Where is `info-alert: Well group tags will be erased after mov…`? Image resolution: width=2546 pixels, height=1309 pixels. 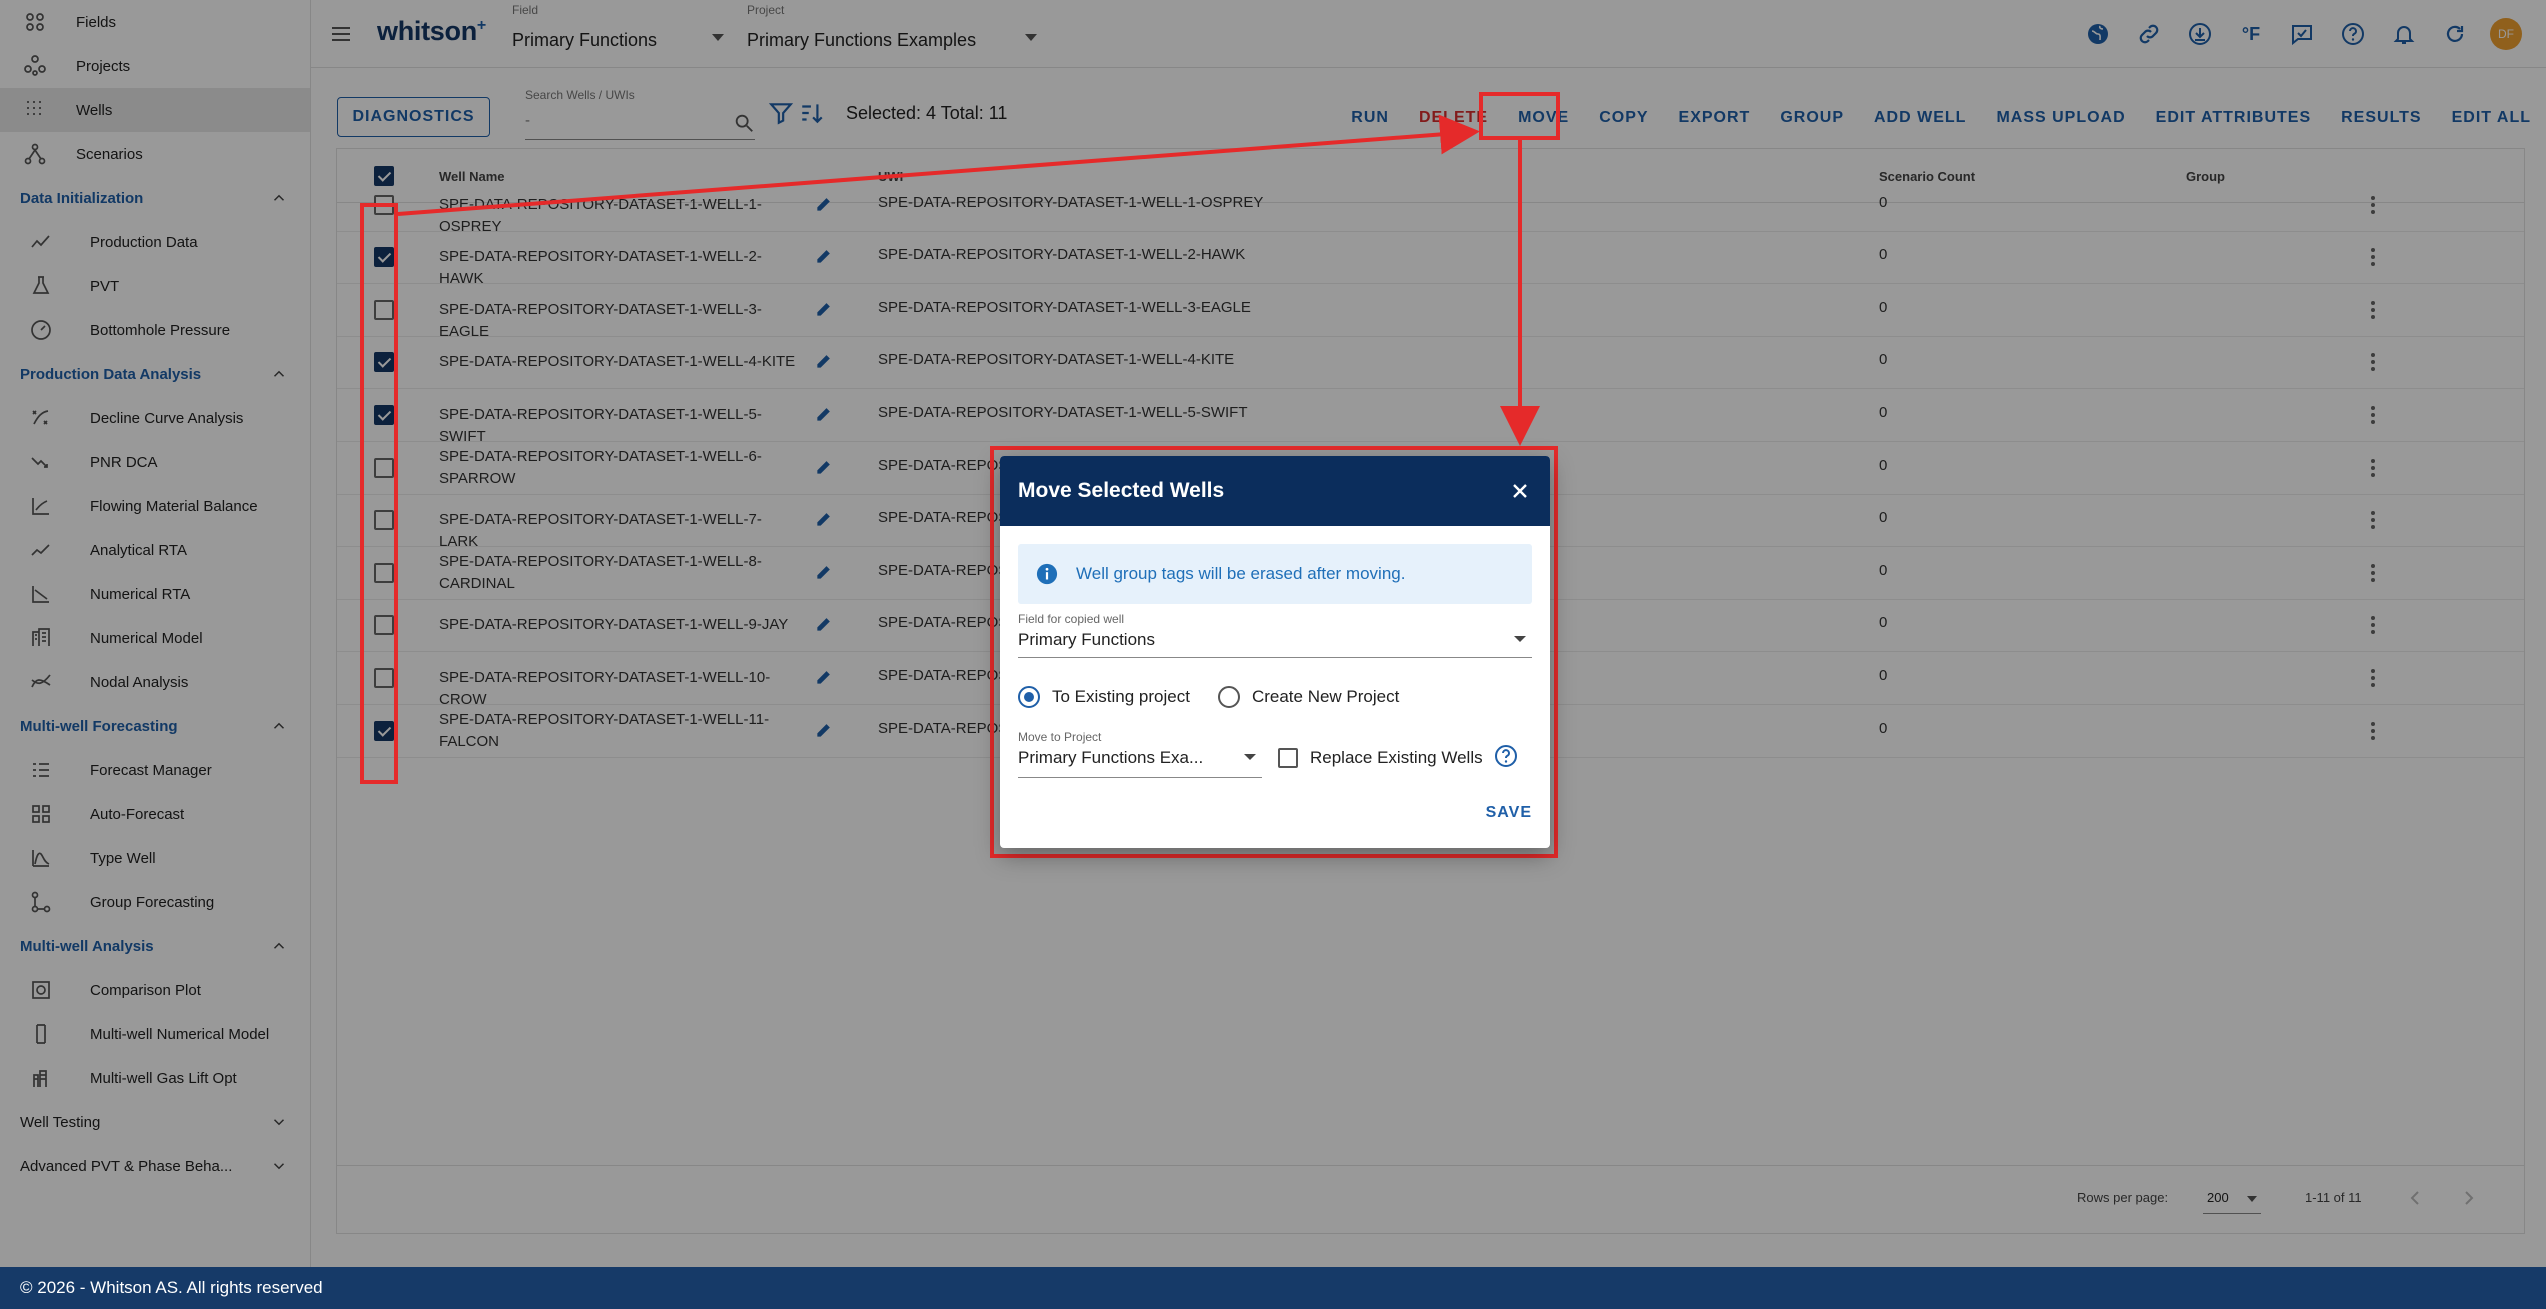 info-alert: Well group tags will be erased after mov… is located at coordinates (1275, 574).